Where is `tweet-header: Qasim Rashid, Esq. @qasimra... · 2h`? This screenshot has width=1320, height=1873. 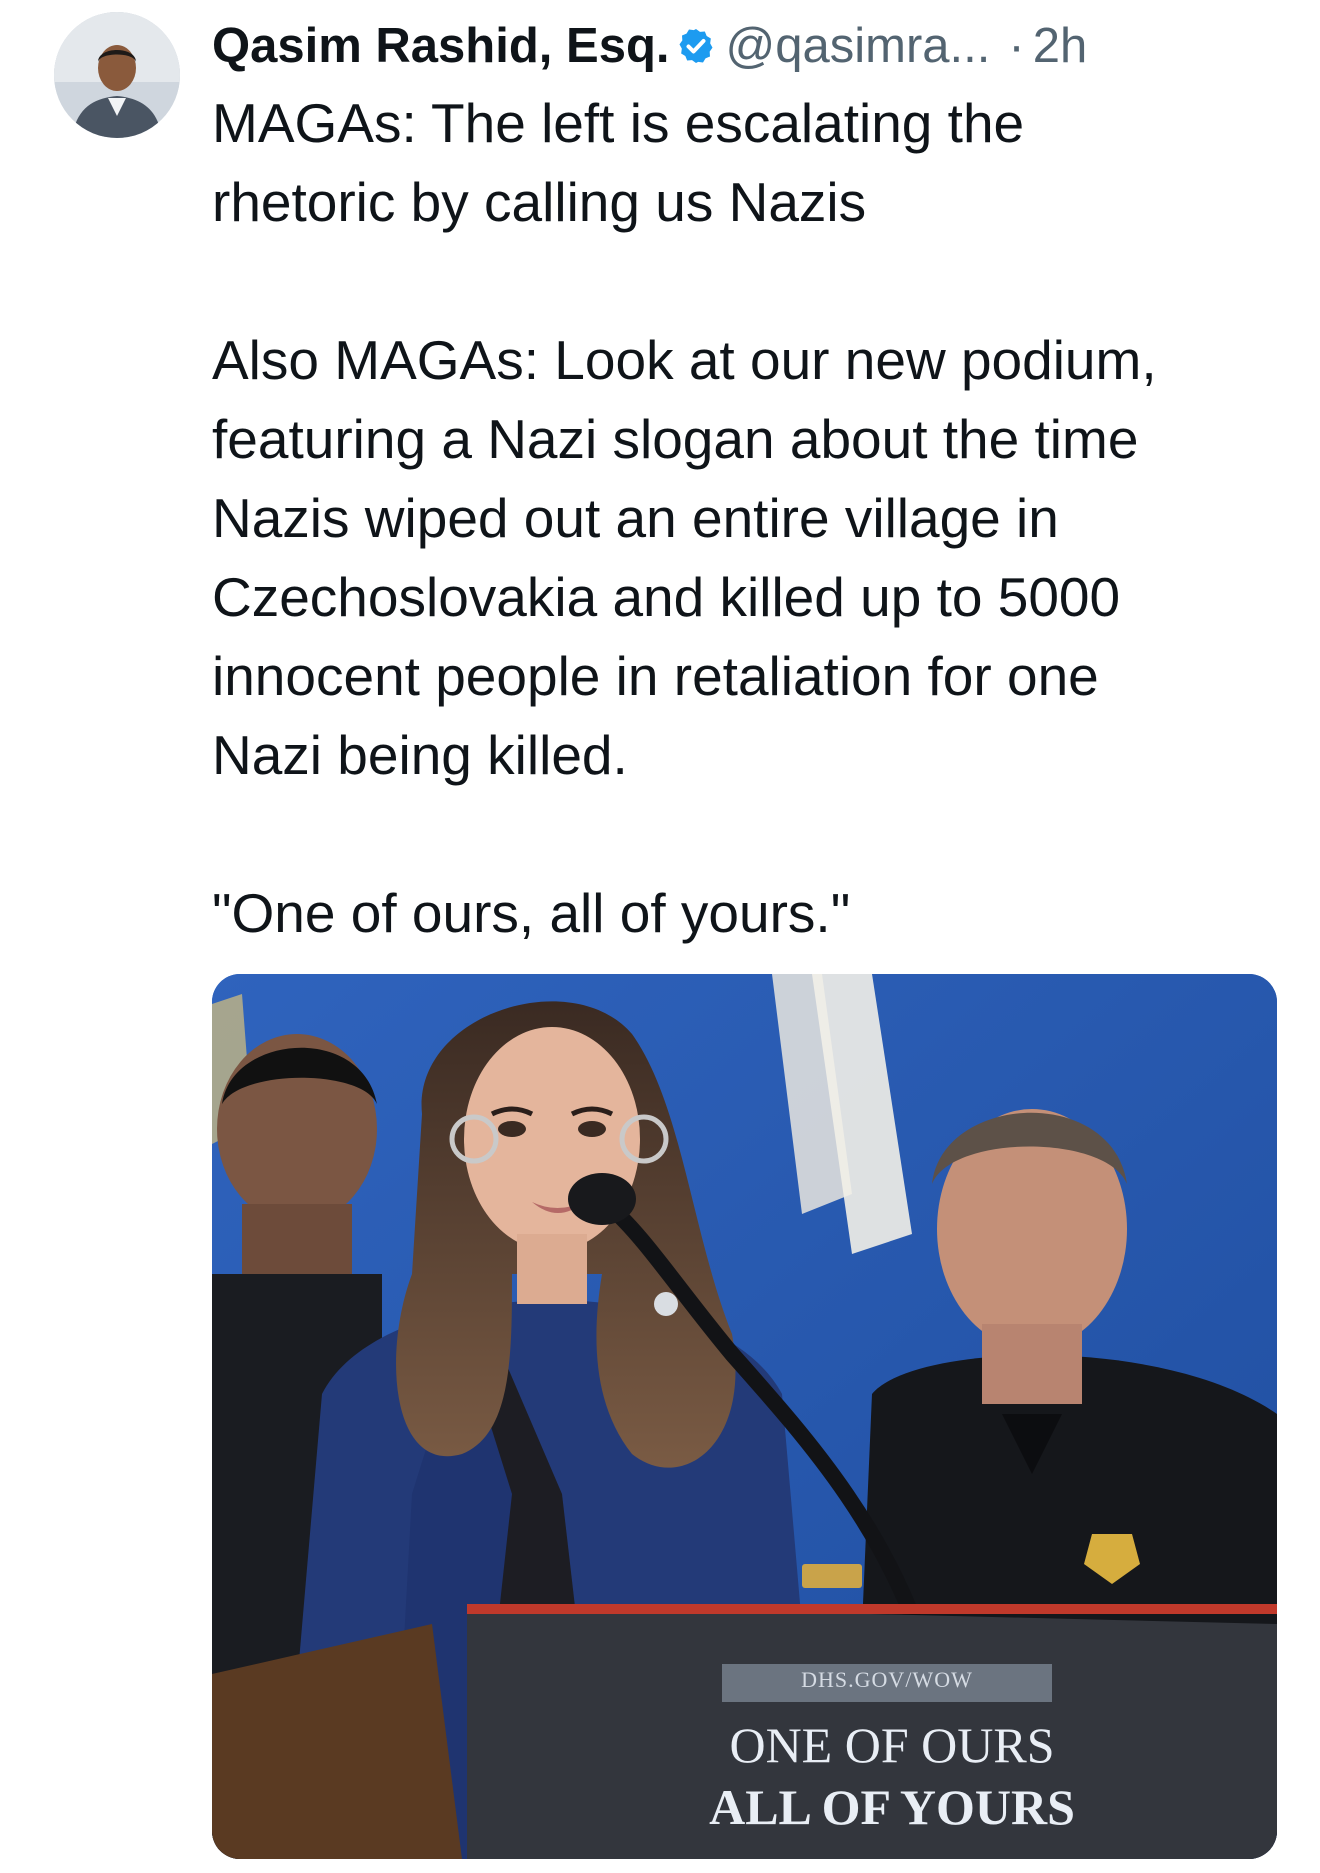 tweet-header: Qasim Rashid, Esq. @qasimra... · 2h is located at coordinates (747, 46).